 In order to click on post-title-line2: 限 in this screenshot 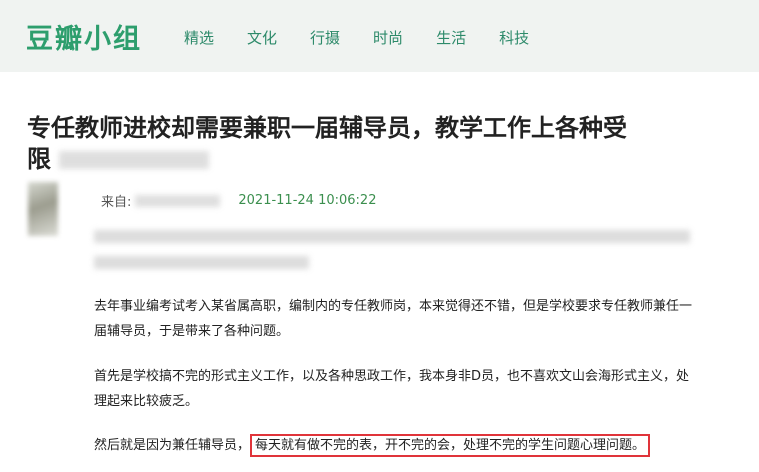, I will do `click(39, 159)`.